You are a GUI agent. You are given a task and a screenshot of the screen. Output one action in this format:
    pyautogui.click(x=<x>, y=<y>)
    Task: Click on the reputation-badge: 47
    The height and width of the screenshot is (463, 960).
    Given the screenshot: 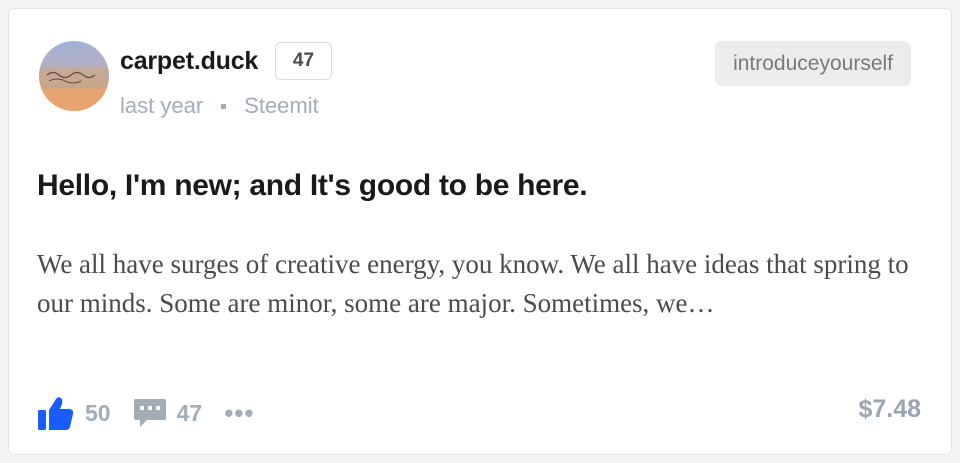 What is the action you would take?
    pyautogui.click(x=303, y=61)
    